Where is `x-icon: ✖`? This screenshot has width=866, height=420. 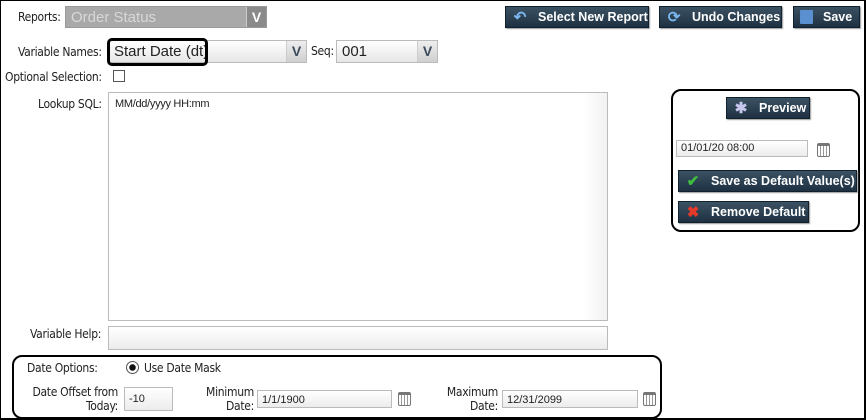
x-icon: ✖ is located at coordinates (693, 212).